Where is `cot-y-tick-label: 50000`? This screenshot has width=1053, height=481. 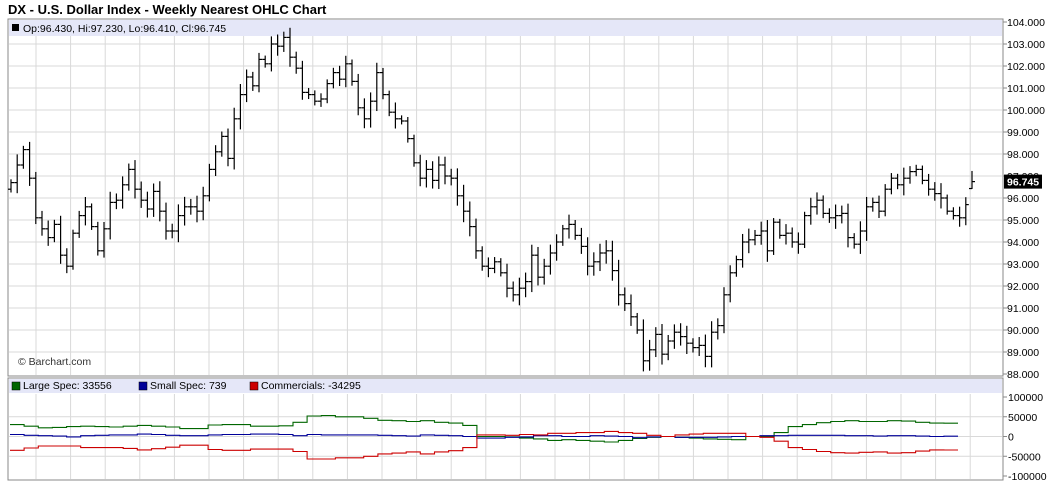
cot-y-tick-label: 50000 is located at coordinates (1022, 418).